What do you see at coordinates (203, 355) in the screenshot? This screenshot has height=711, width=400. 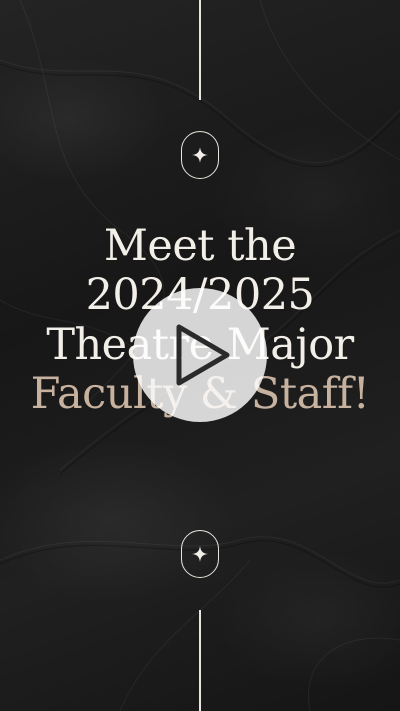 I see `play-icon` at bounding box center [203, 355].